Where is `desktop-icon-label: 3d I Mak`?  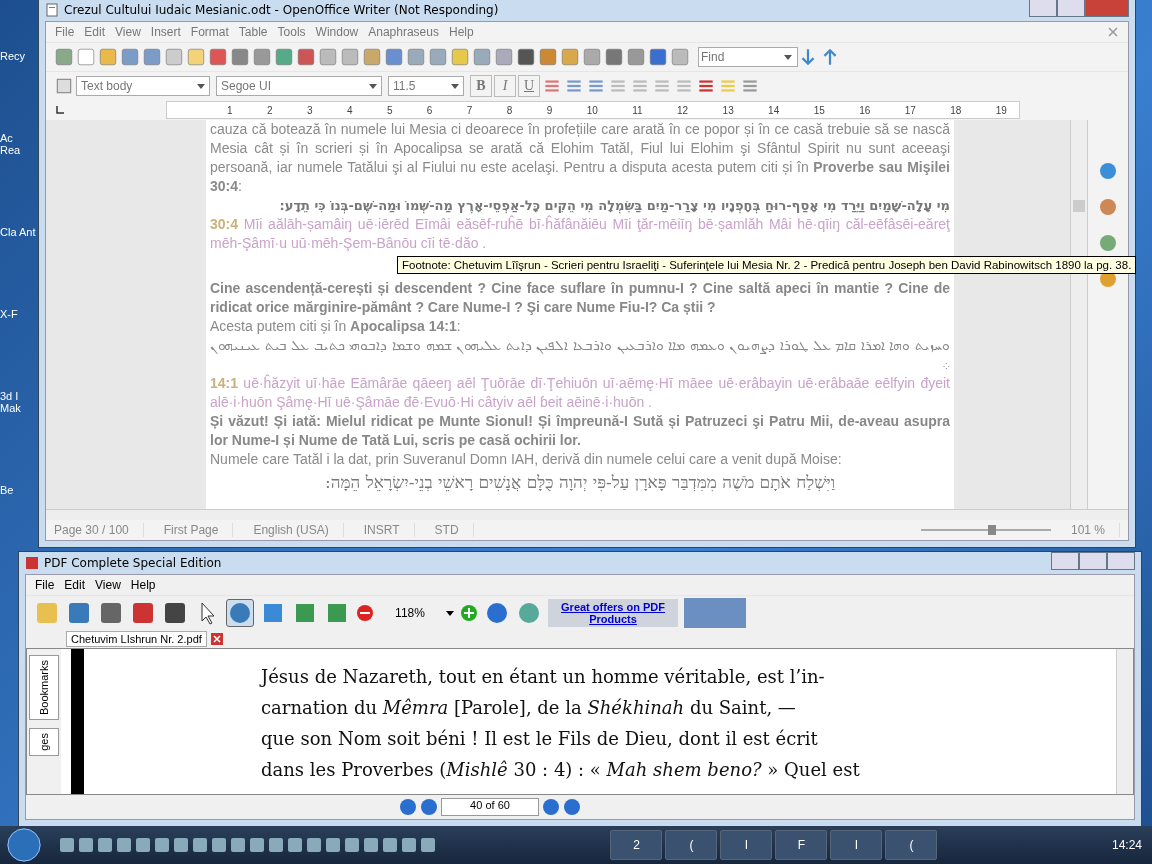
desktop-icon-label: 3d I Mak is located at coordinates (18, 402).